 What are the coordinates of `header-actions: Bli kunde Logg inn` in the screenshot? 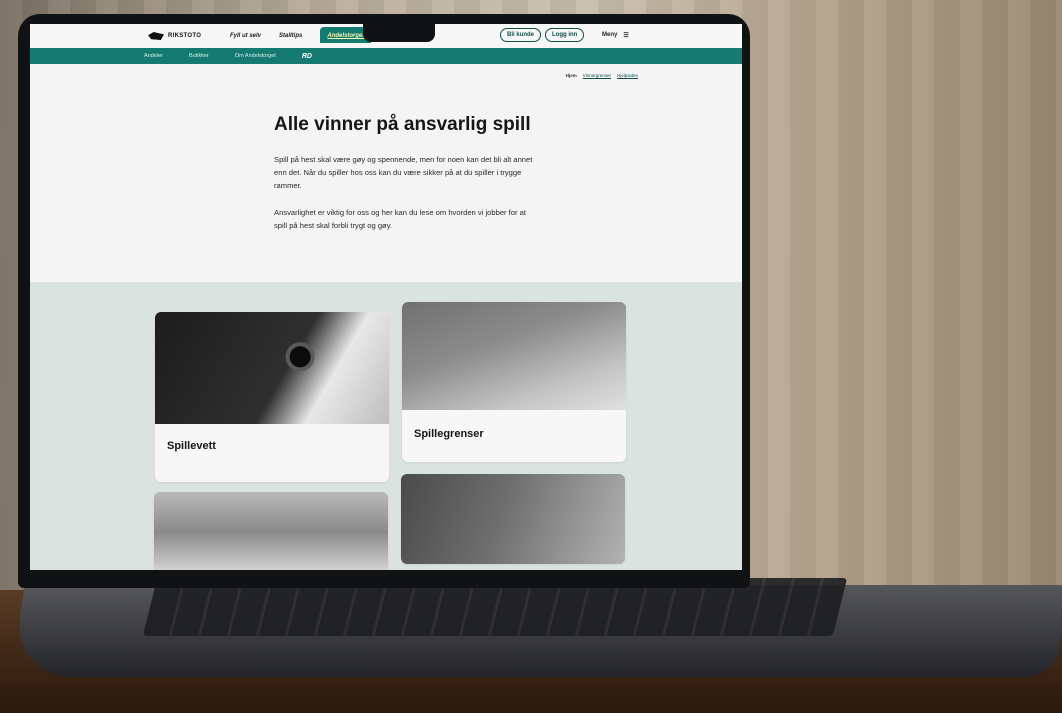 It's located at (542, 35).